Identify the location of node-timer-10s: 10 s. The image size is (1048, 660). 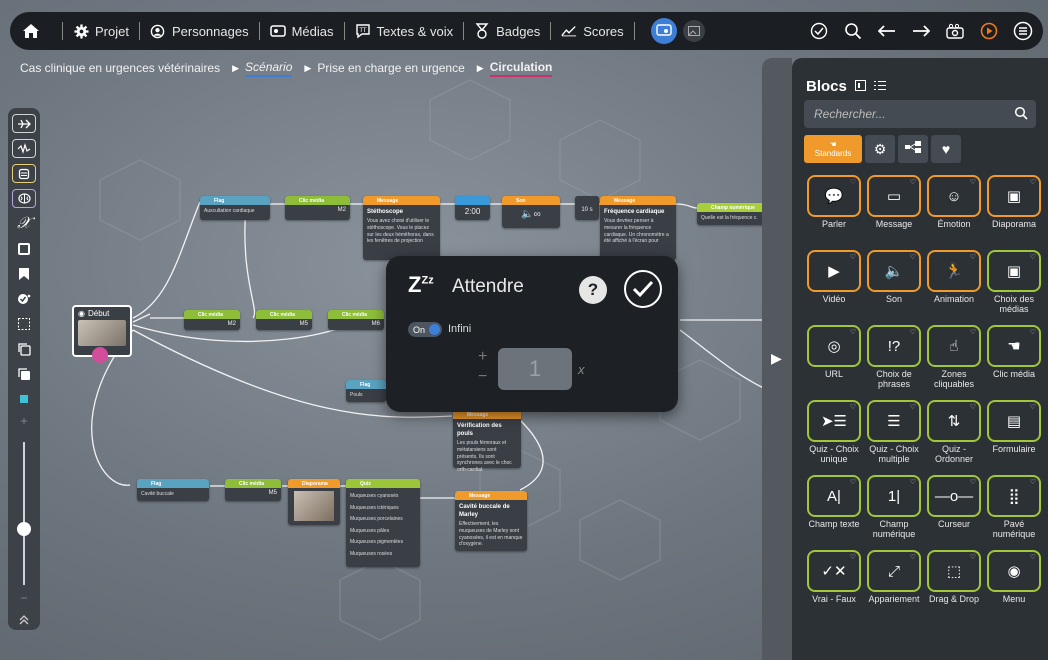
(587, 208).